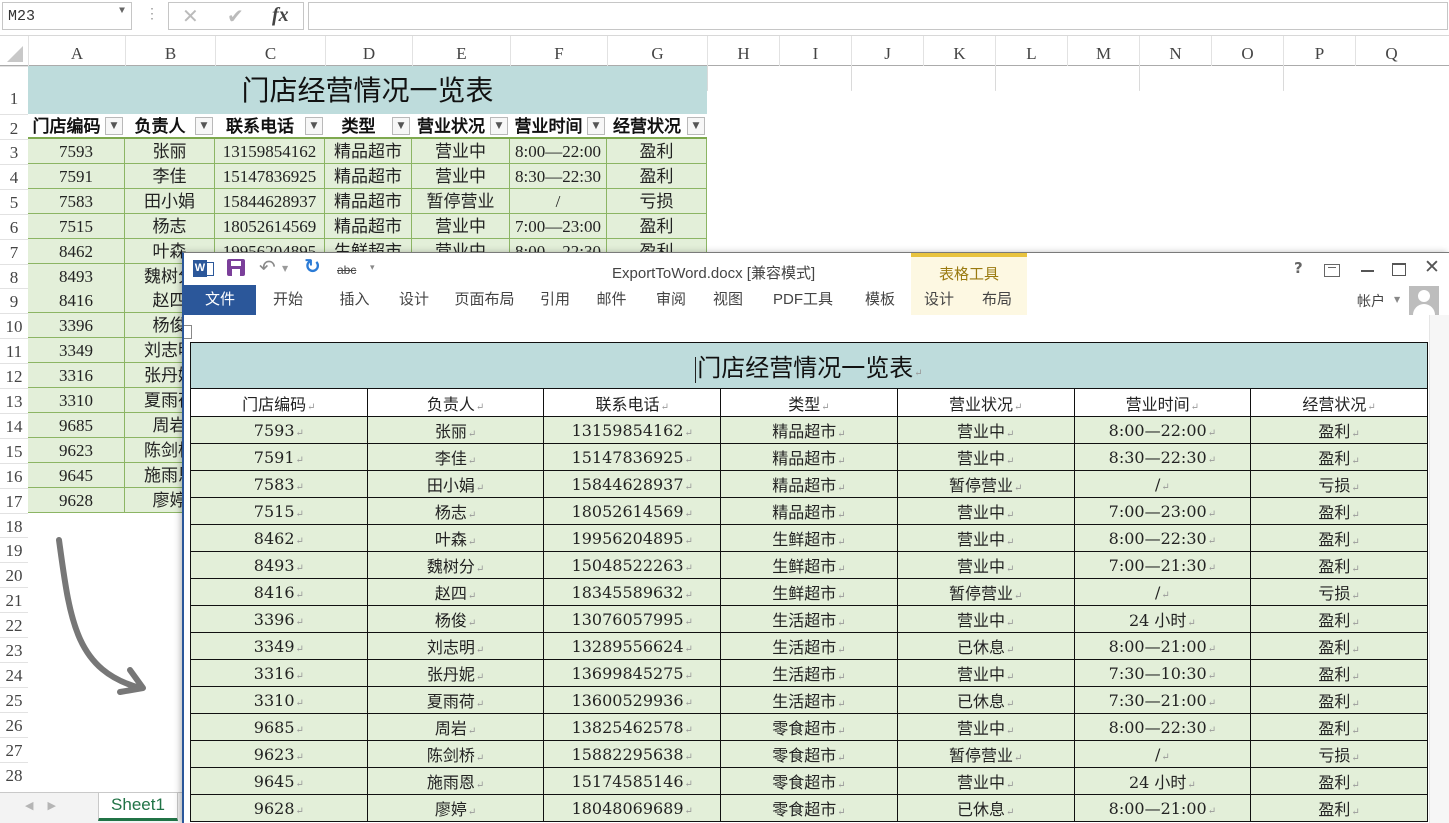 This screenshot has width=1449, height=823. What do you see at coordinates (76, 300) in the screenshot?
I see `excel-cell: 8416` at bounding box center [76, 300].